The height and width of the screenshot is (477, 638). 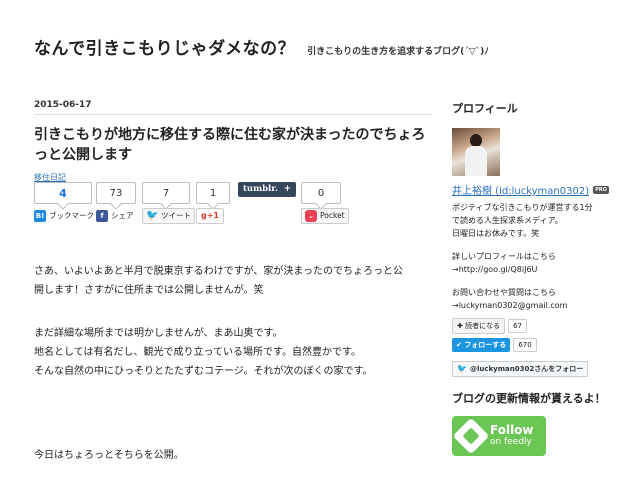 I want to click on pocket-count: 0, so click(x=321, y=196).